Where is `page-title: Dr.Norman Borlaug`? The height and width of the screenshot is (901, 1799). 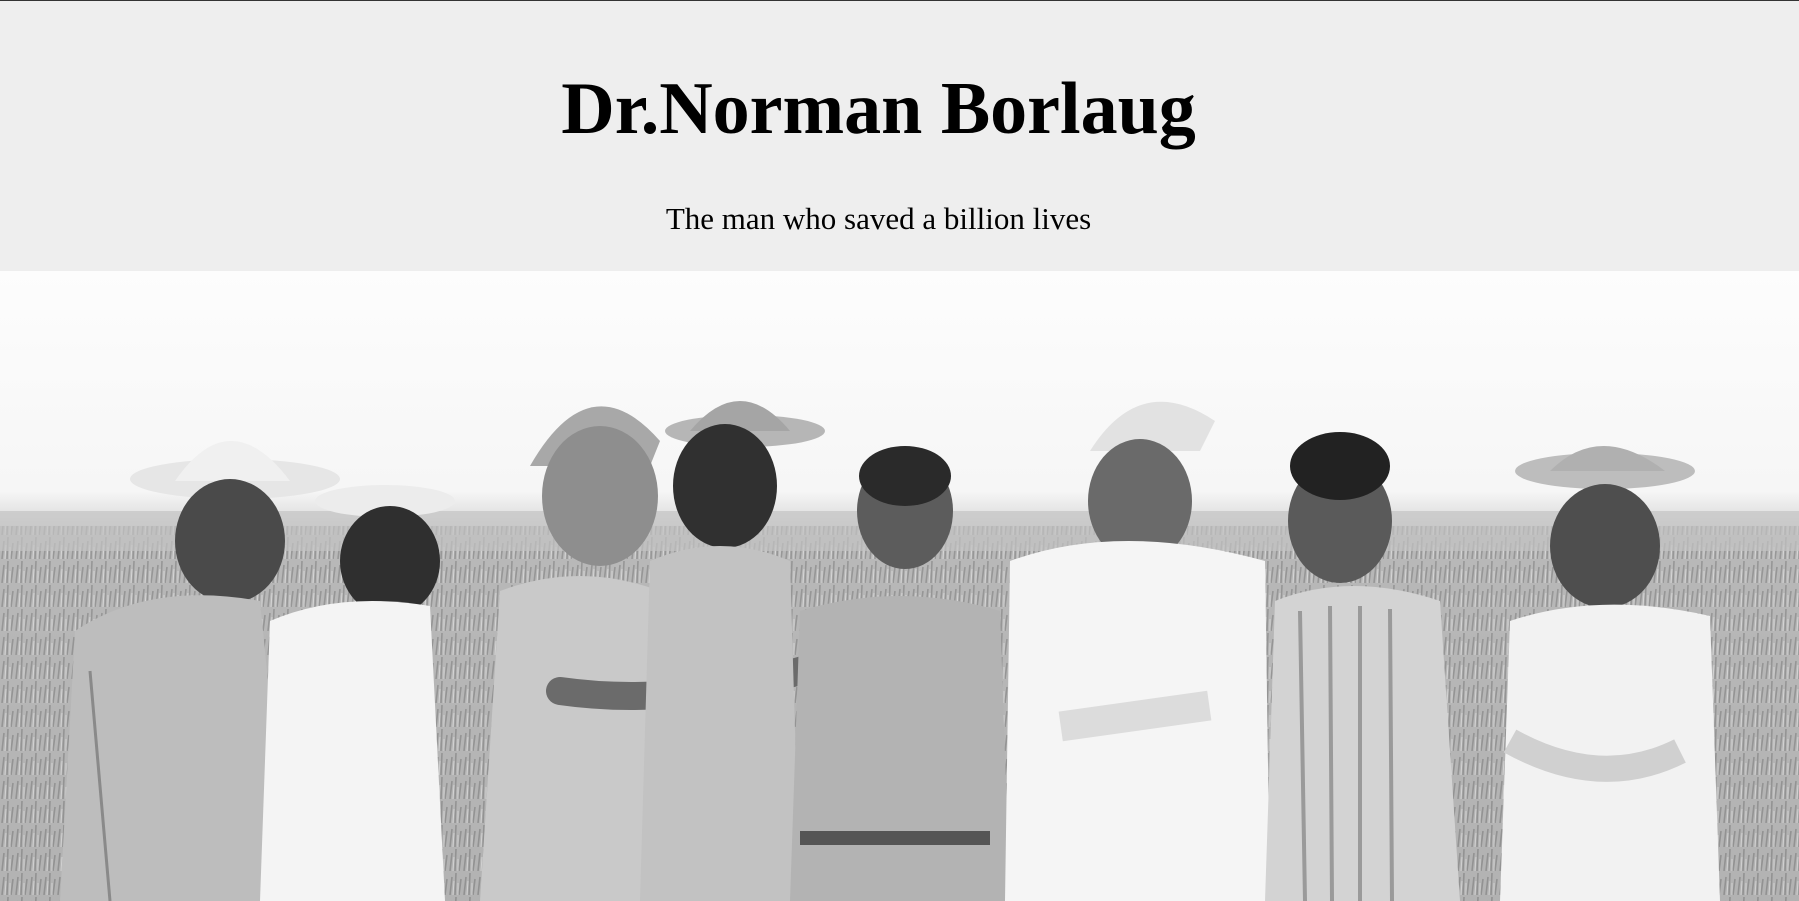
page-title: Dr.Norman Borlaug is located at coordinates (878, 109).